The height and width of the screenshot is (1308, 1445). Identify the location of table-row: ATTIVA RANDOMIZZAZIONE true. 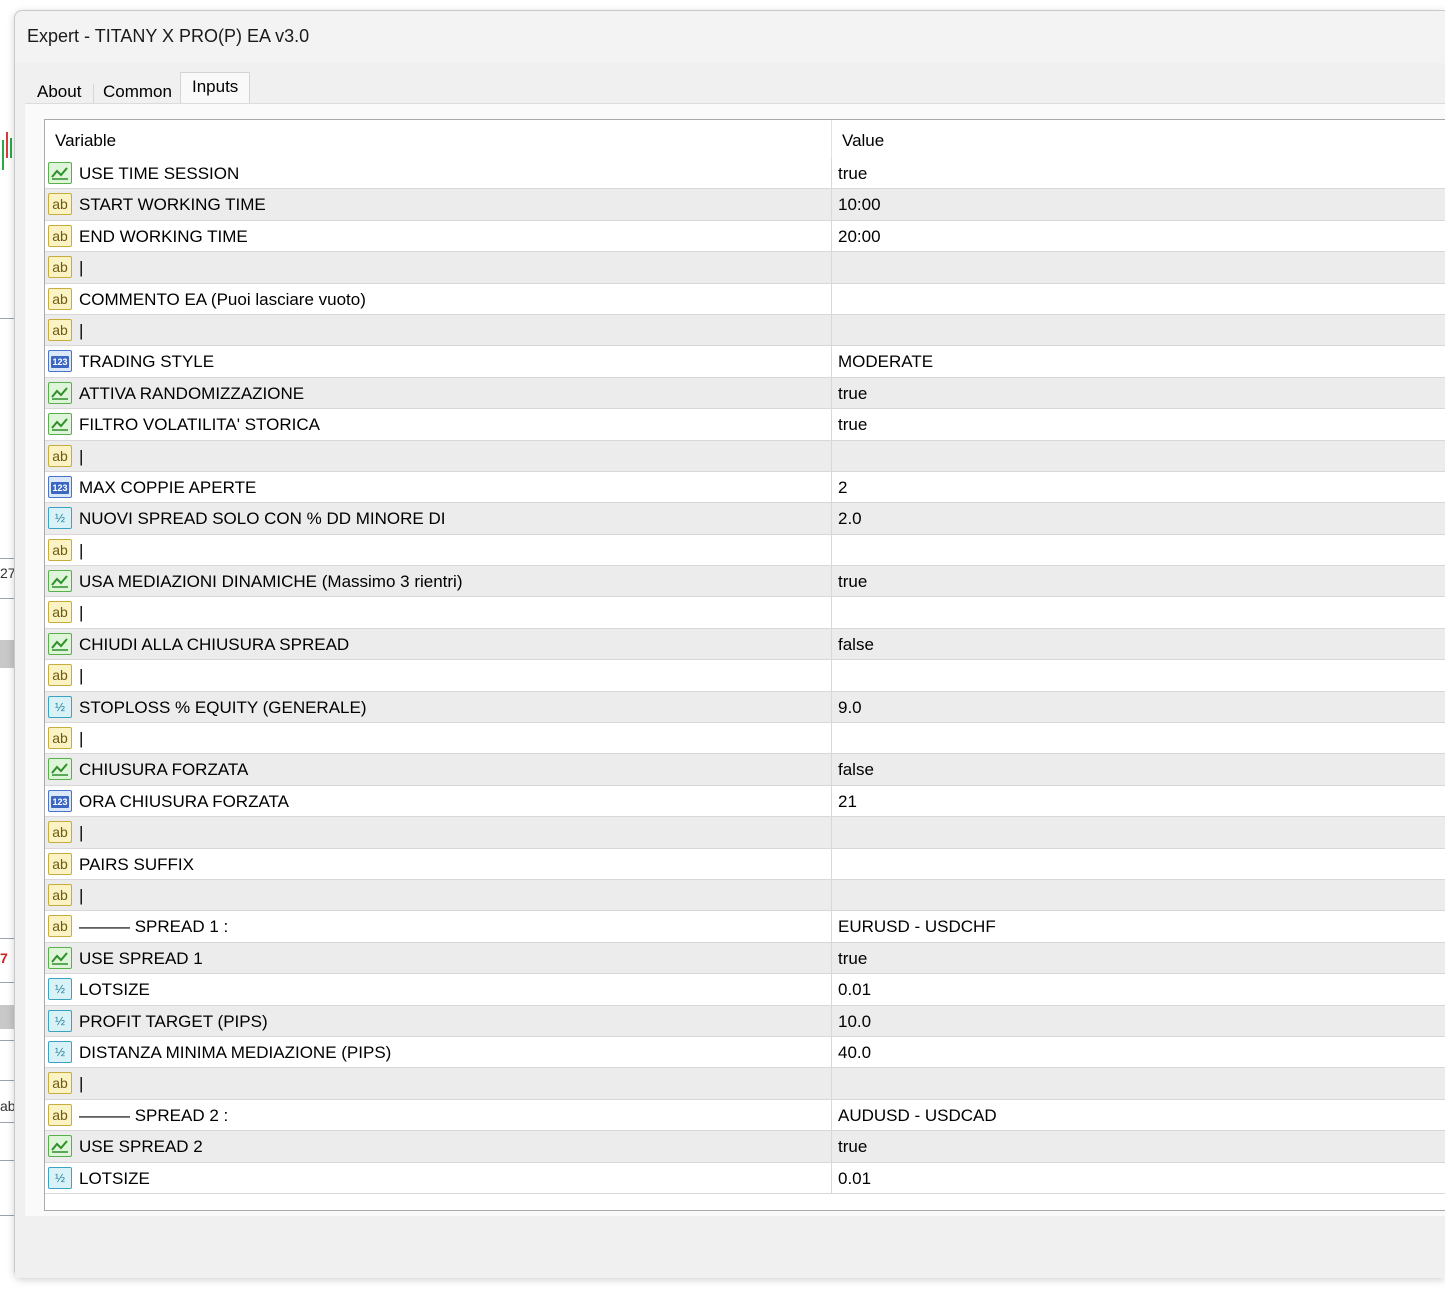
(745, 393).